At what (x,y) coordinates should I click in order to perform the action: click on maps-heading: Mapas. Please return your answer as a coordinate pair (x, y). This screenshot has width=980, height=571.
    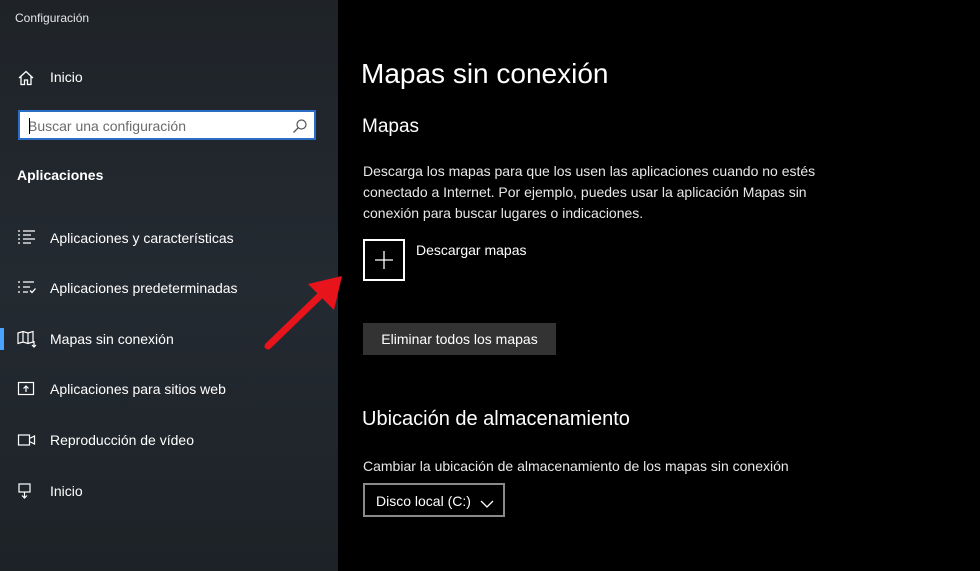
    Looking at the image, I should click on (391, 126).